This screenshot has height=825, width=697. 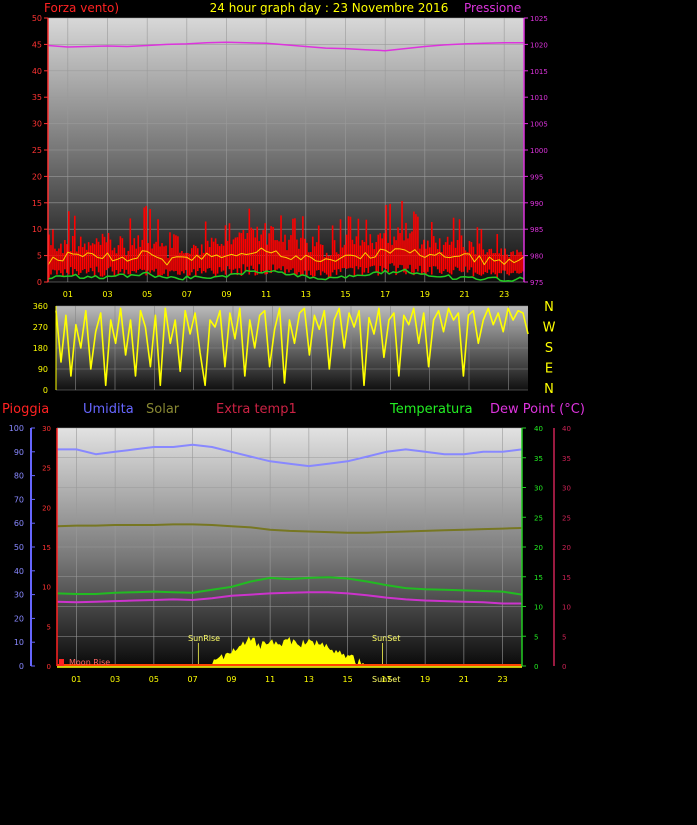 I want to click on wind-x-tick-label: 17, so click(x=385, y=294).